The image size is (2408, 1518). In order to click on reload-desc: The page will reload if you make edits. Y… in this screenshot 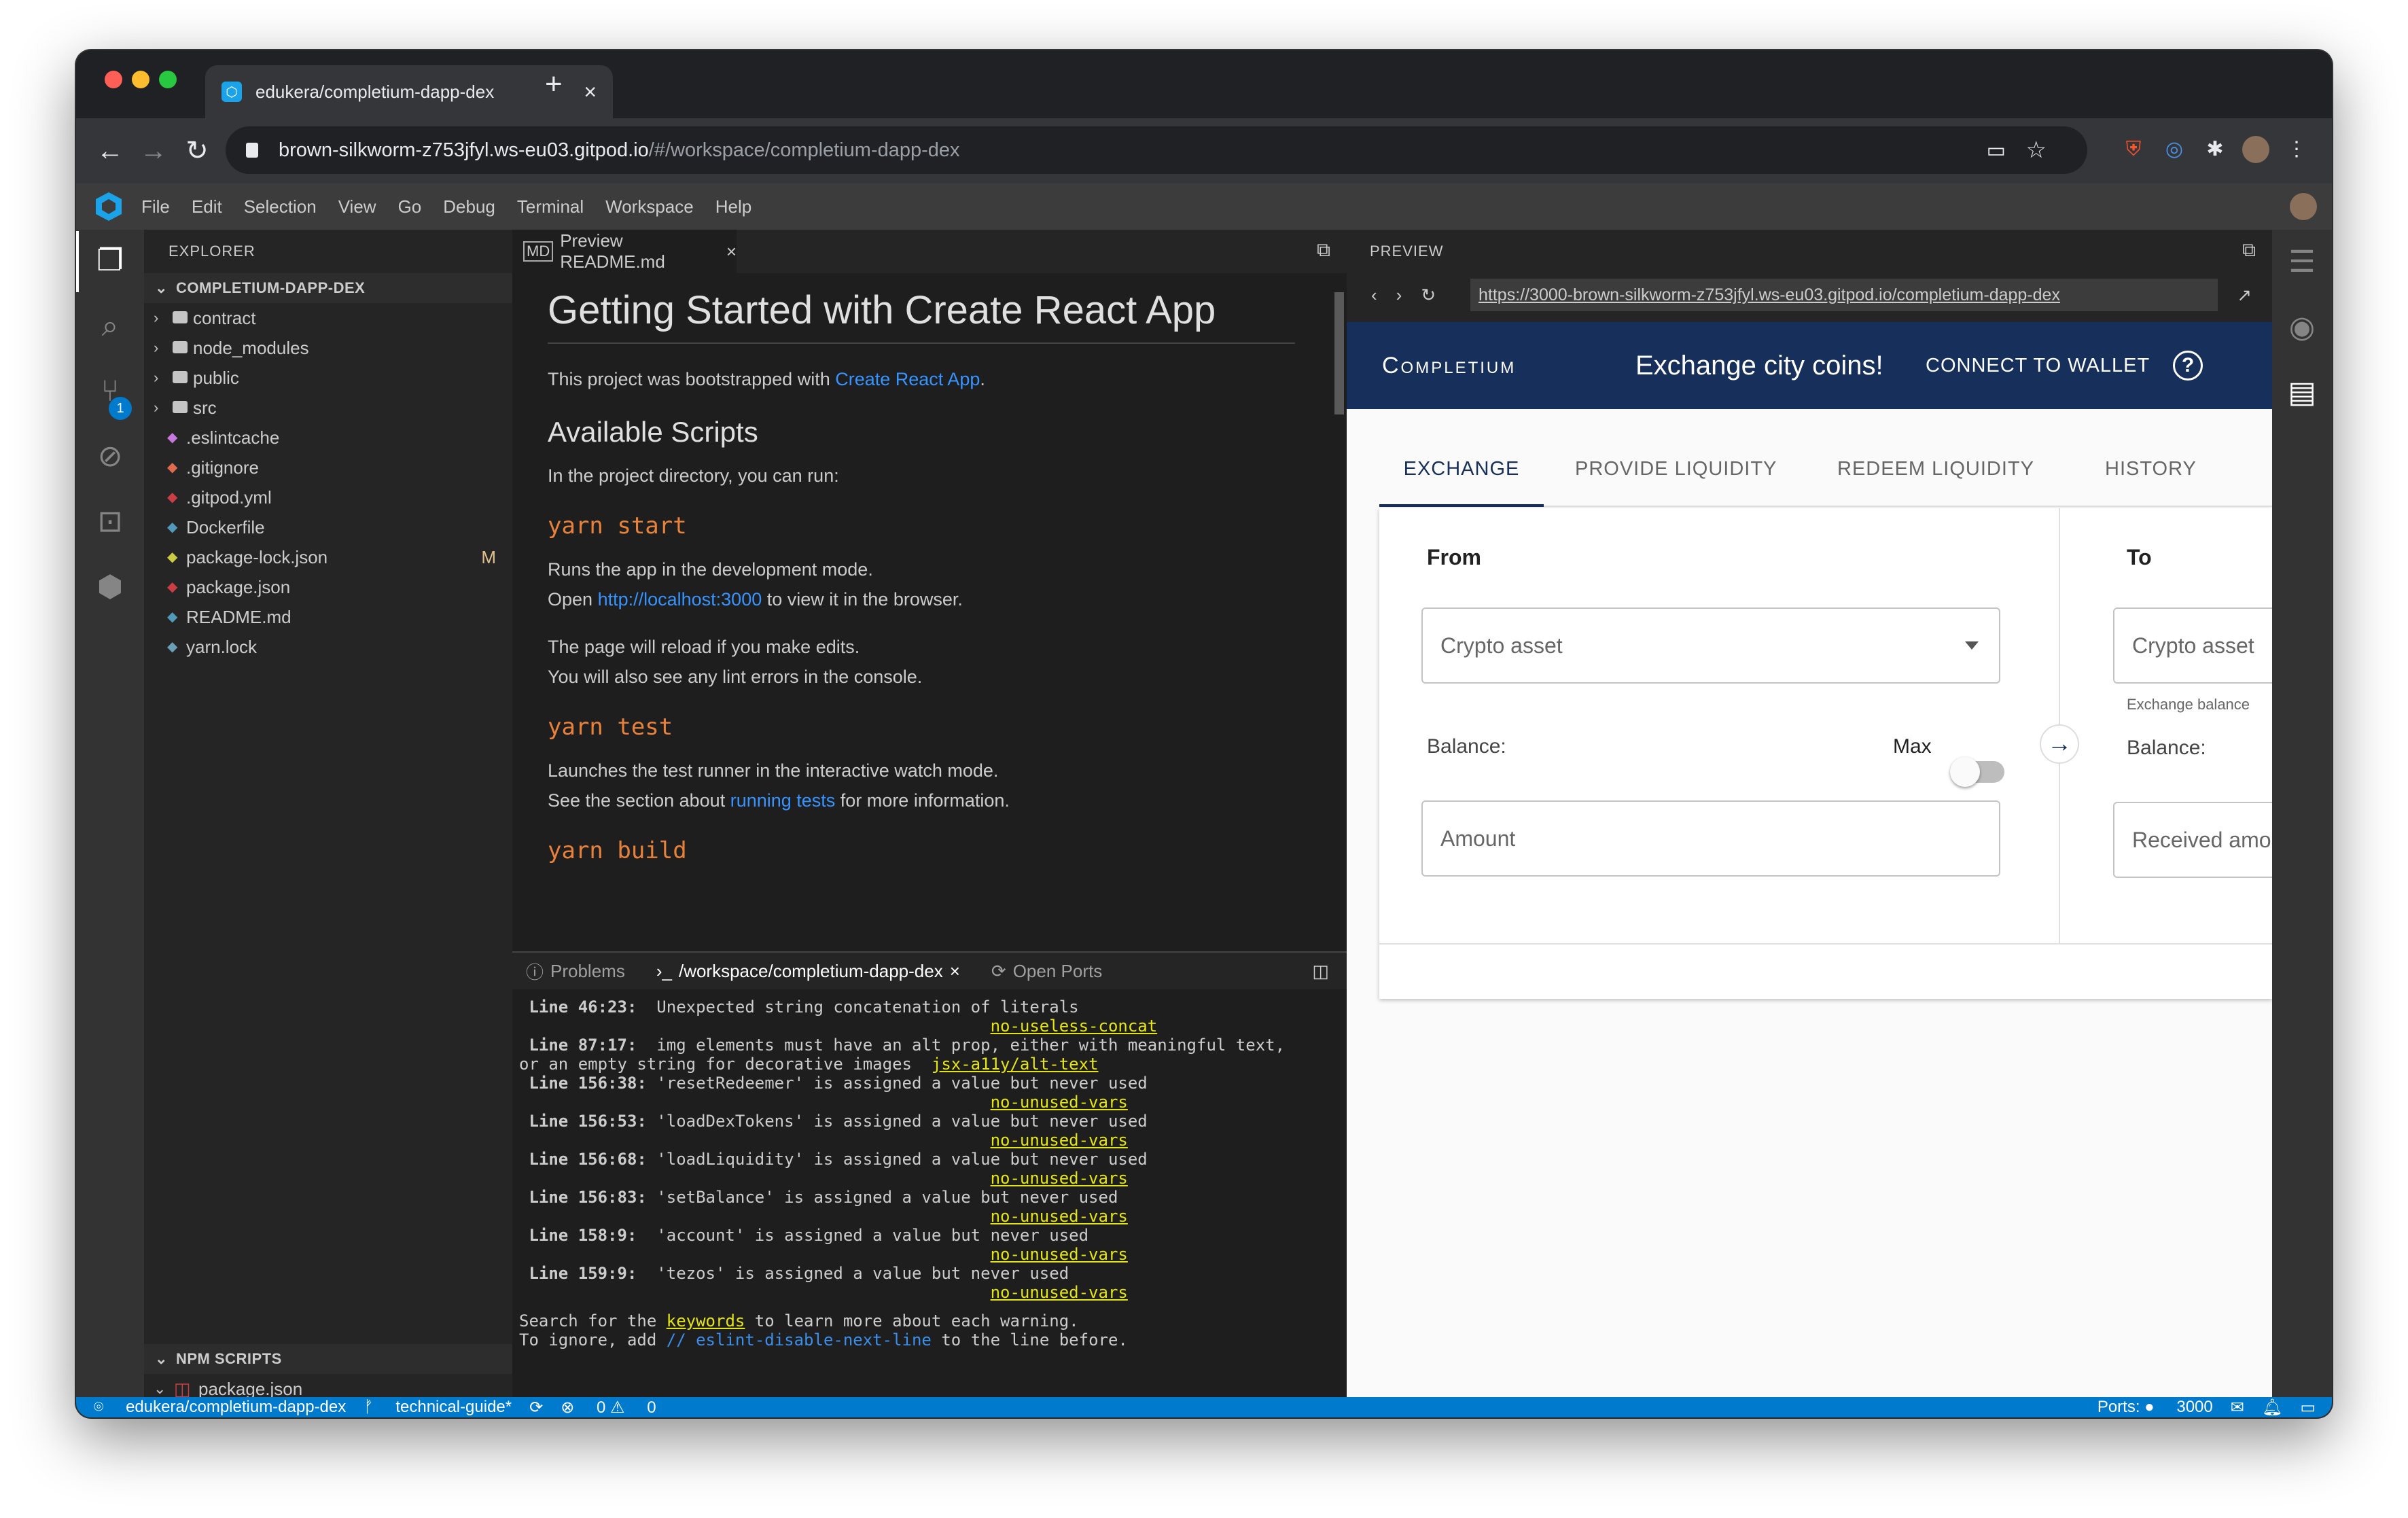, I will do `click(735, 662)`.